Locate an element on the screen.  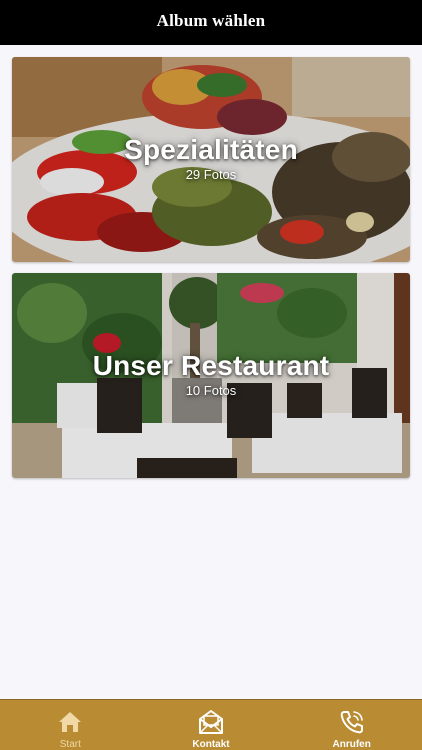
album-caption: Unser Restaurant 10 Fotos is located at coordinates (211, 374).